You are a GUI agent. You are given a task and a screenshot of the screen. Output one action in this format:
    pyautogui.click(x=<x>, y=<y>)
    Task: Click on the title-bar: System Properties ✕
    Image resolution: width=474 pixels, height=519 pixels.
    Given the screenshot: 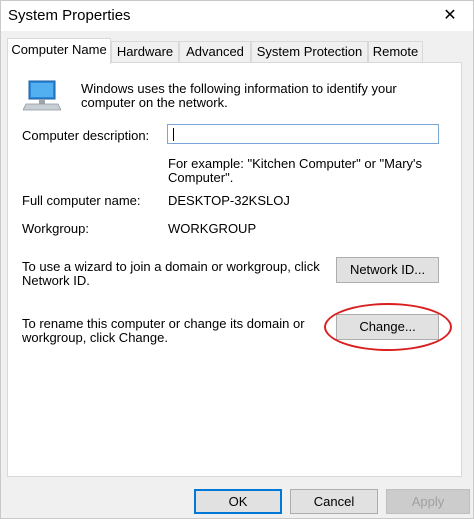 What is the action you would take?
    pyautogui.click(x=237, y=16)
    